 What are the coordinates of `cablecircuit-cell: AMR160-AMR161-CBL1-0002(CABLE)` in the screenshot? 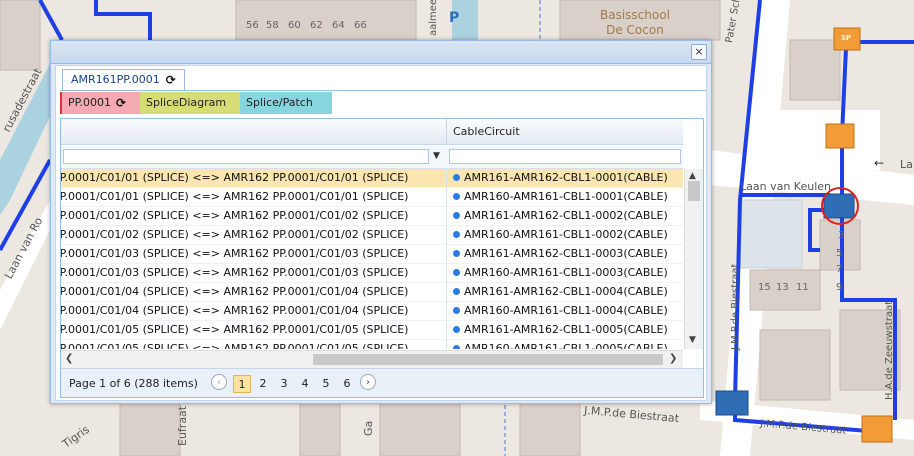 It's located at (566, 235).